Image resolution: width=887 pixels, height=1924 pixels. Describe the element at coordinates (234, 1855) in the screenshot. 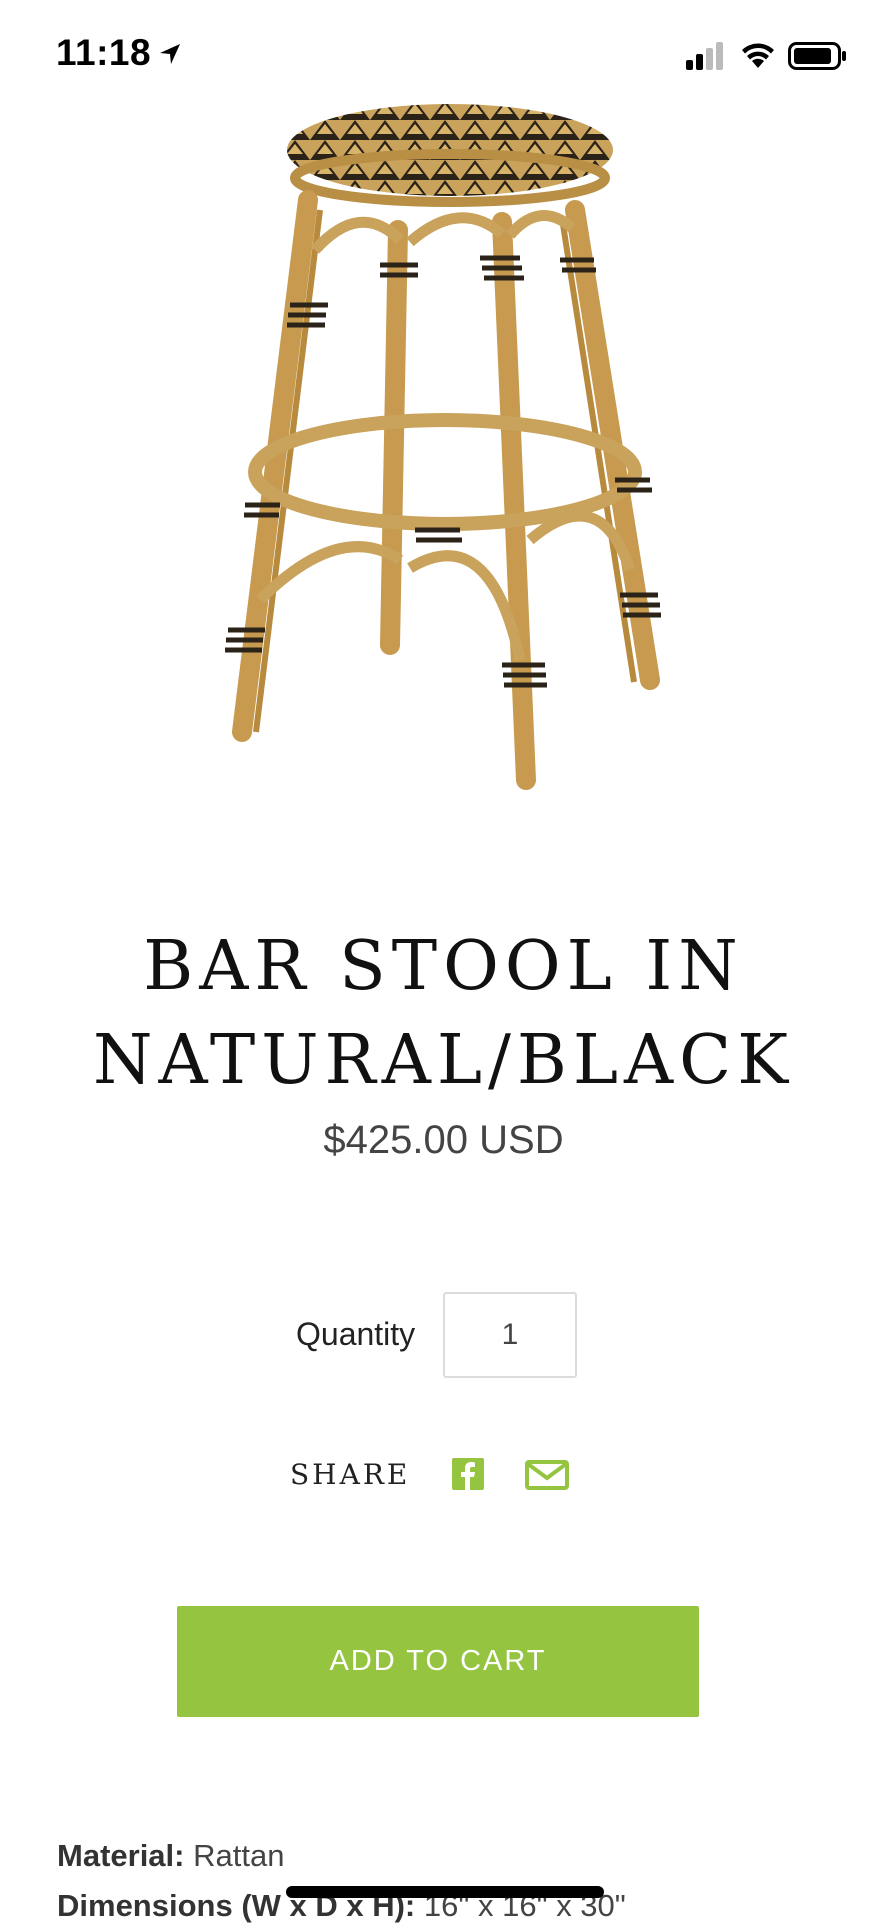

I see `spec-value: Rattan` at that location.